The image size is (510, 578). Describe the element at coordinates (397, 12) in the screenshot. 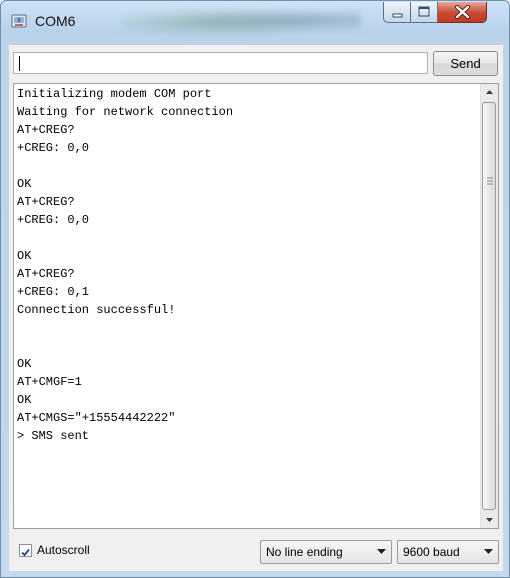

I see `minimize-button` at that location.